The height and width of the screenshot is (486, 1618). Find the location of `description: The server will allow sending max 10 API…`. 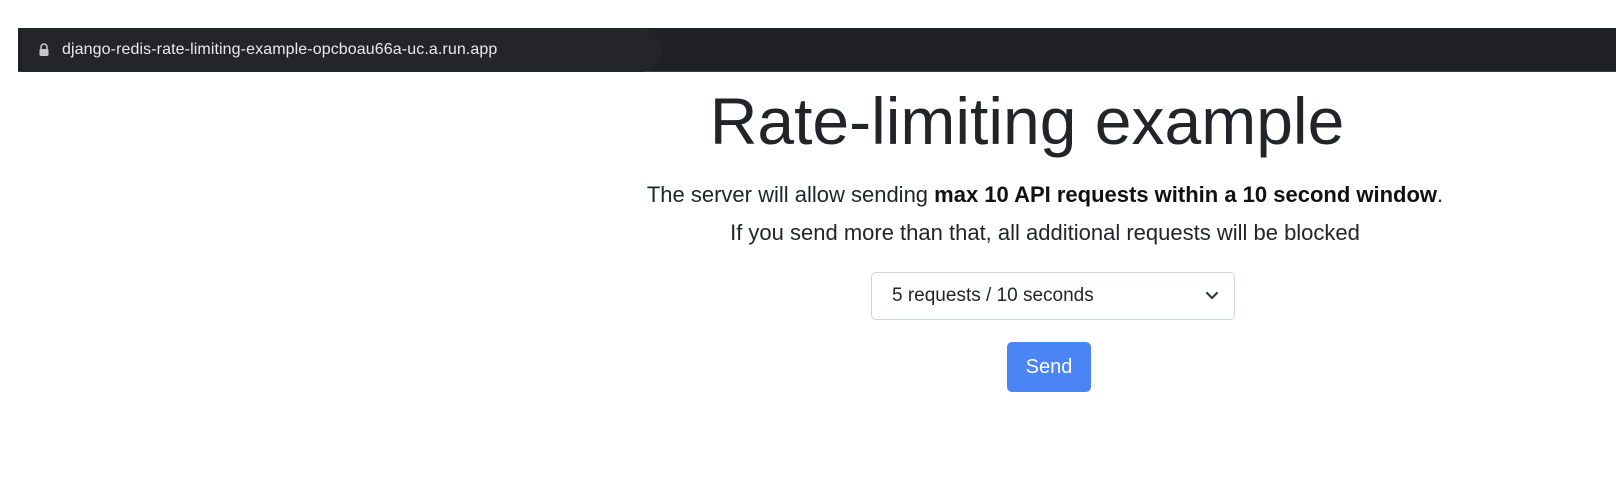

description: The server will allow sending max 10 API… is located at coordinates (1045, 214).